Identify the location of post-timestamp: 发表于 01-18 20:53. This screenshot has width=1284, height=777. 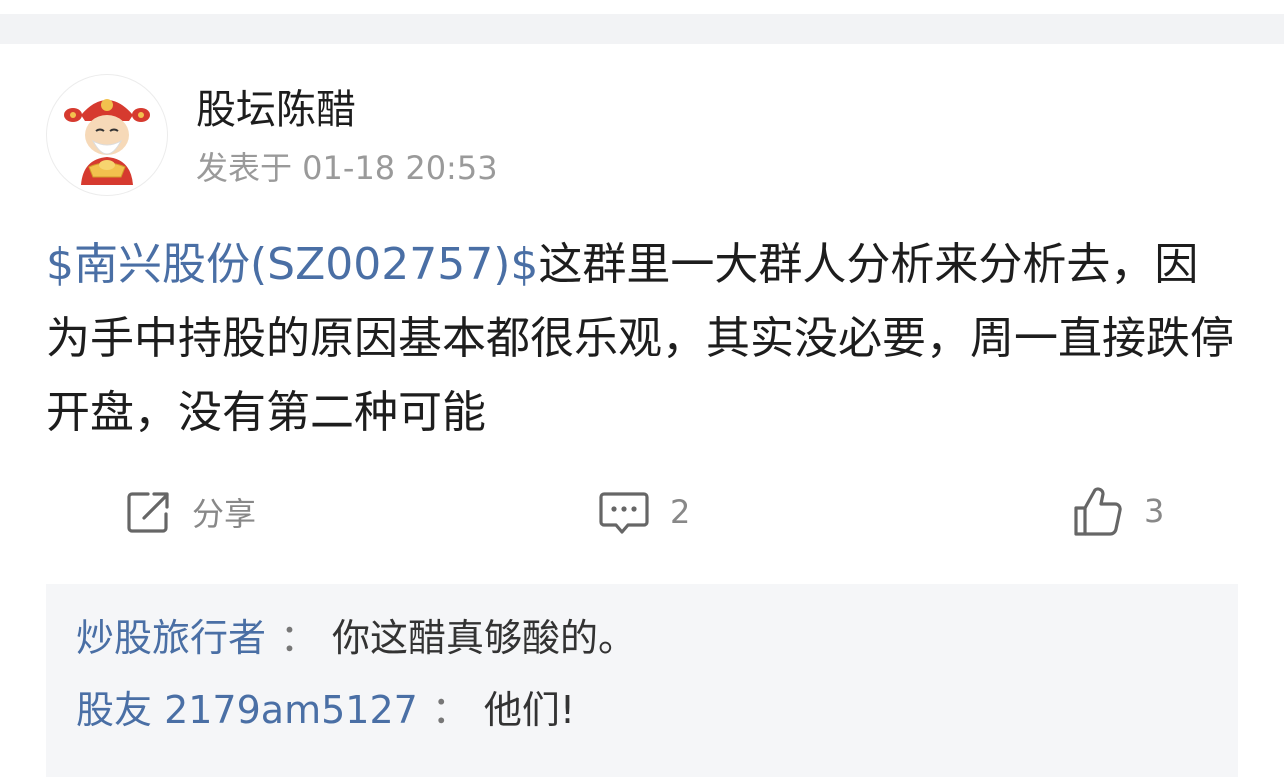
(347, 168).